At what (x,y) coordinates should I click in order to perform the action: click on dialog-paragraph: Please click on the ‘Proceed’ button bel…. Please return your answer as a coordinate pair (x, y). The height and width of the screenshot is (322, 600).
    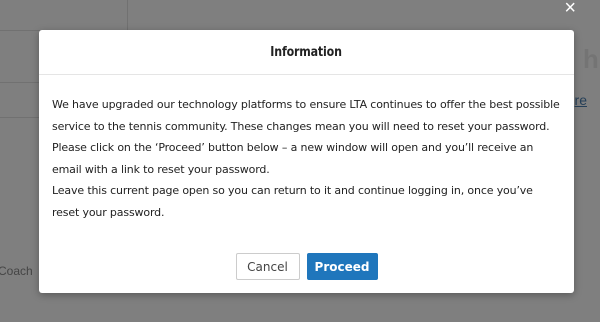
    Looking at the image, I should click on (293, 158).